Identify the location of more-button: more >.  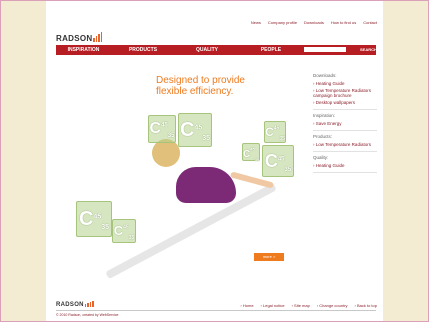
(269, 257).